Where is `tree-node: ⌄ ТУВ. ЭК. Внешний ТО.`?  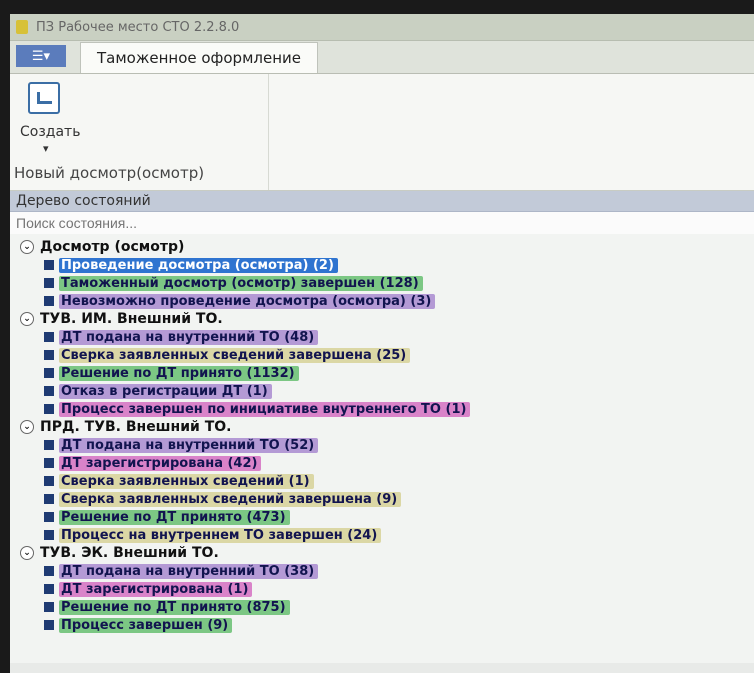
tree-node: ⌄ ТУВ. ЭК. Внешний ТО. is located at coordinates (382, 553).